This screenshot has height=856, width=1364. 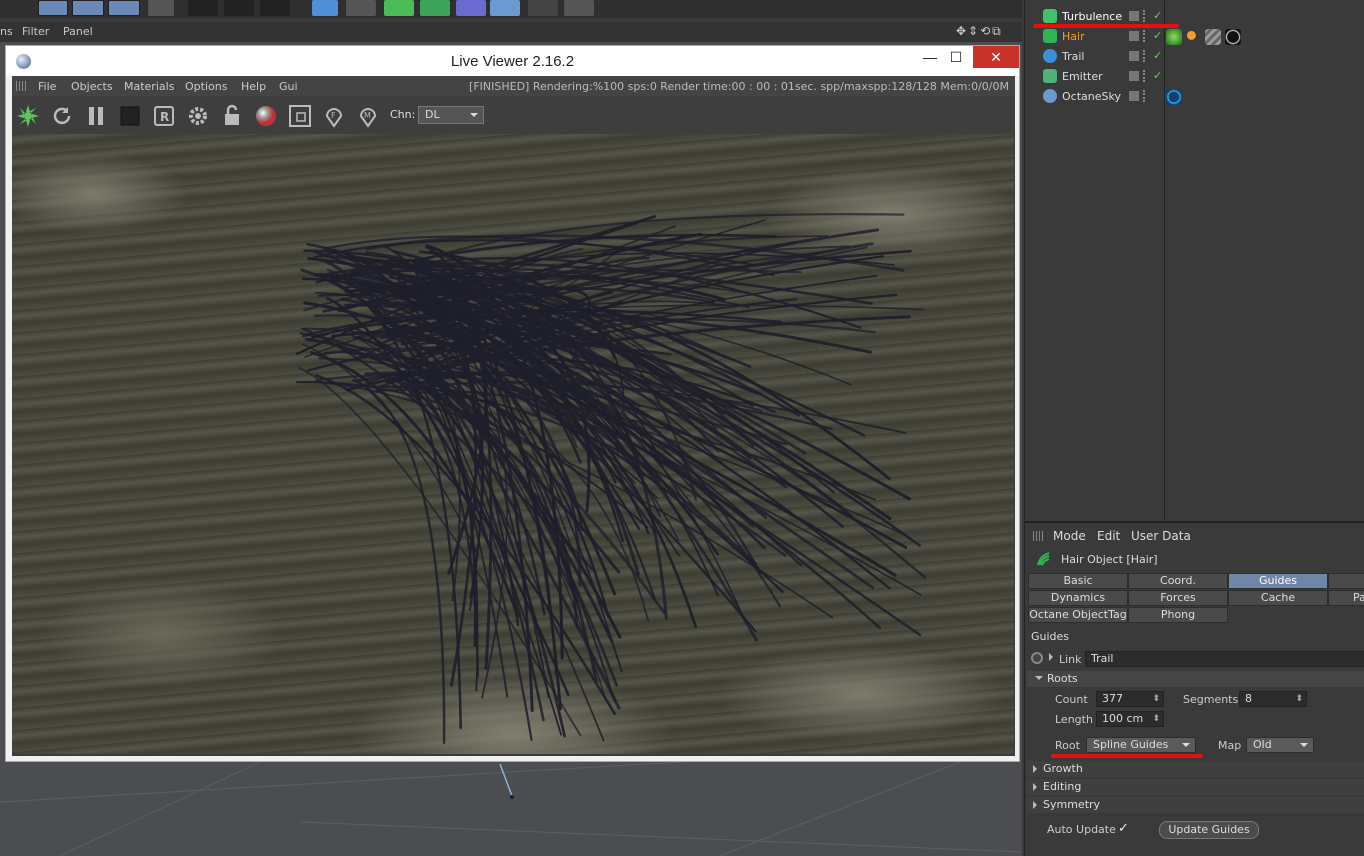 I want to click on tab-phong: Phong, so click(x=1178, y=615).